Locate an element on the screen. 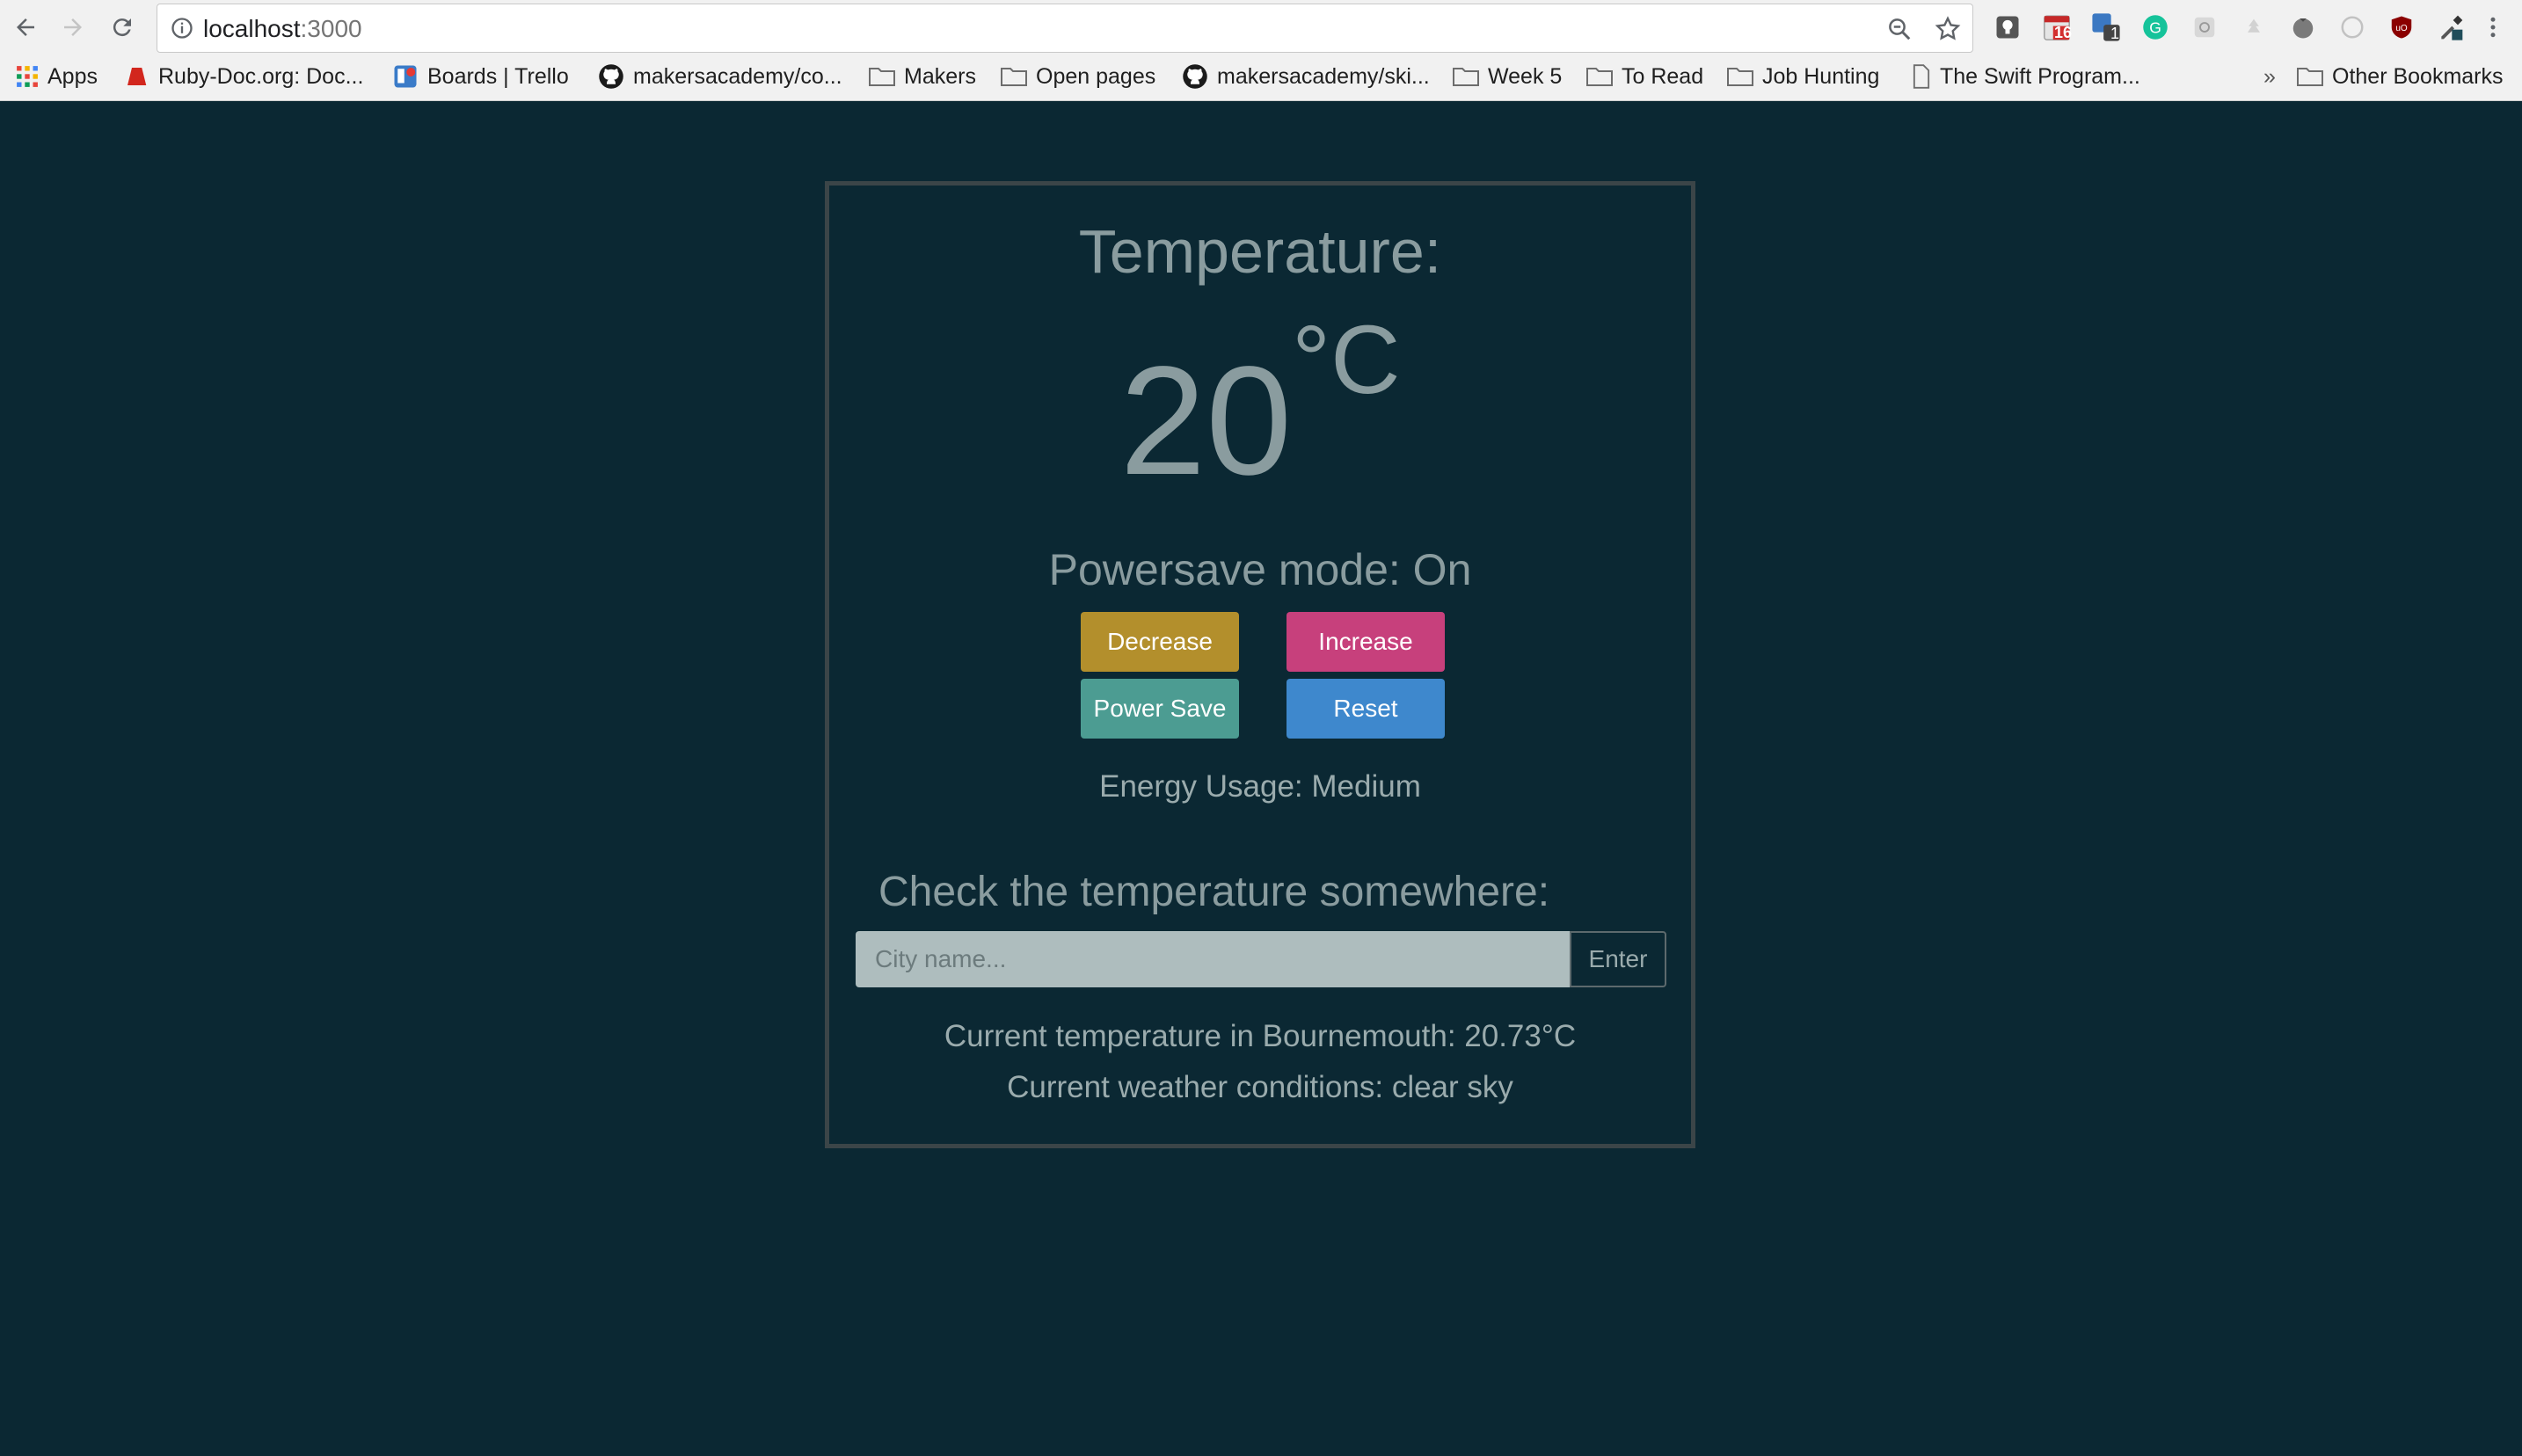 This screenshot has height=1456, width=2522. chevron-icon: » is located at coordinates (2269, 76).